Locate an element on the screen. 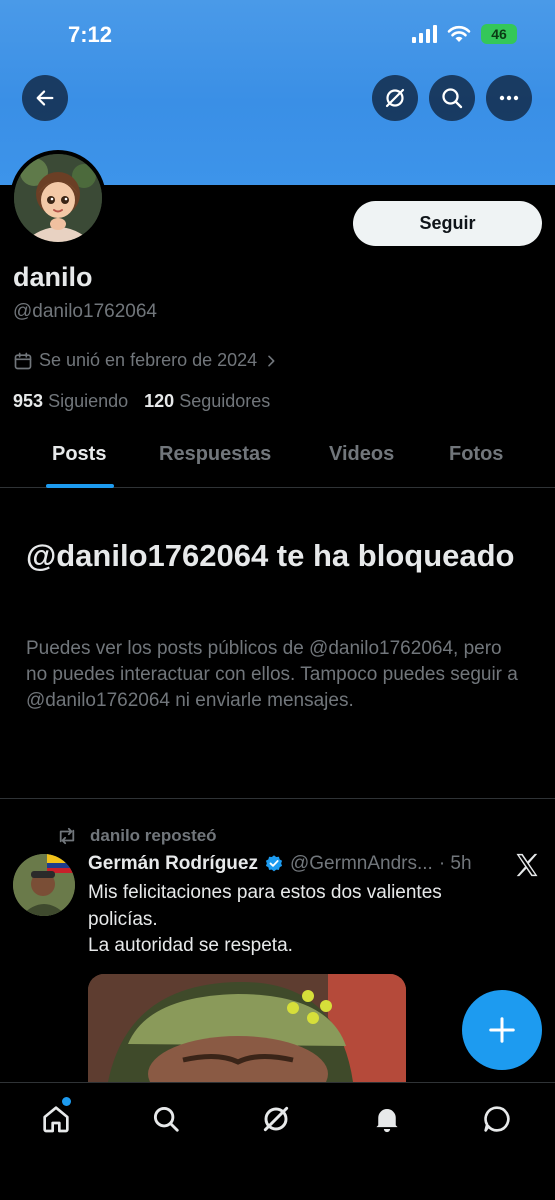 The width and height of the screenshot is (555, 1200). status-bar: 7:12 46 is located at coordinates (277, 35).